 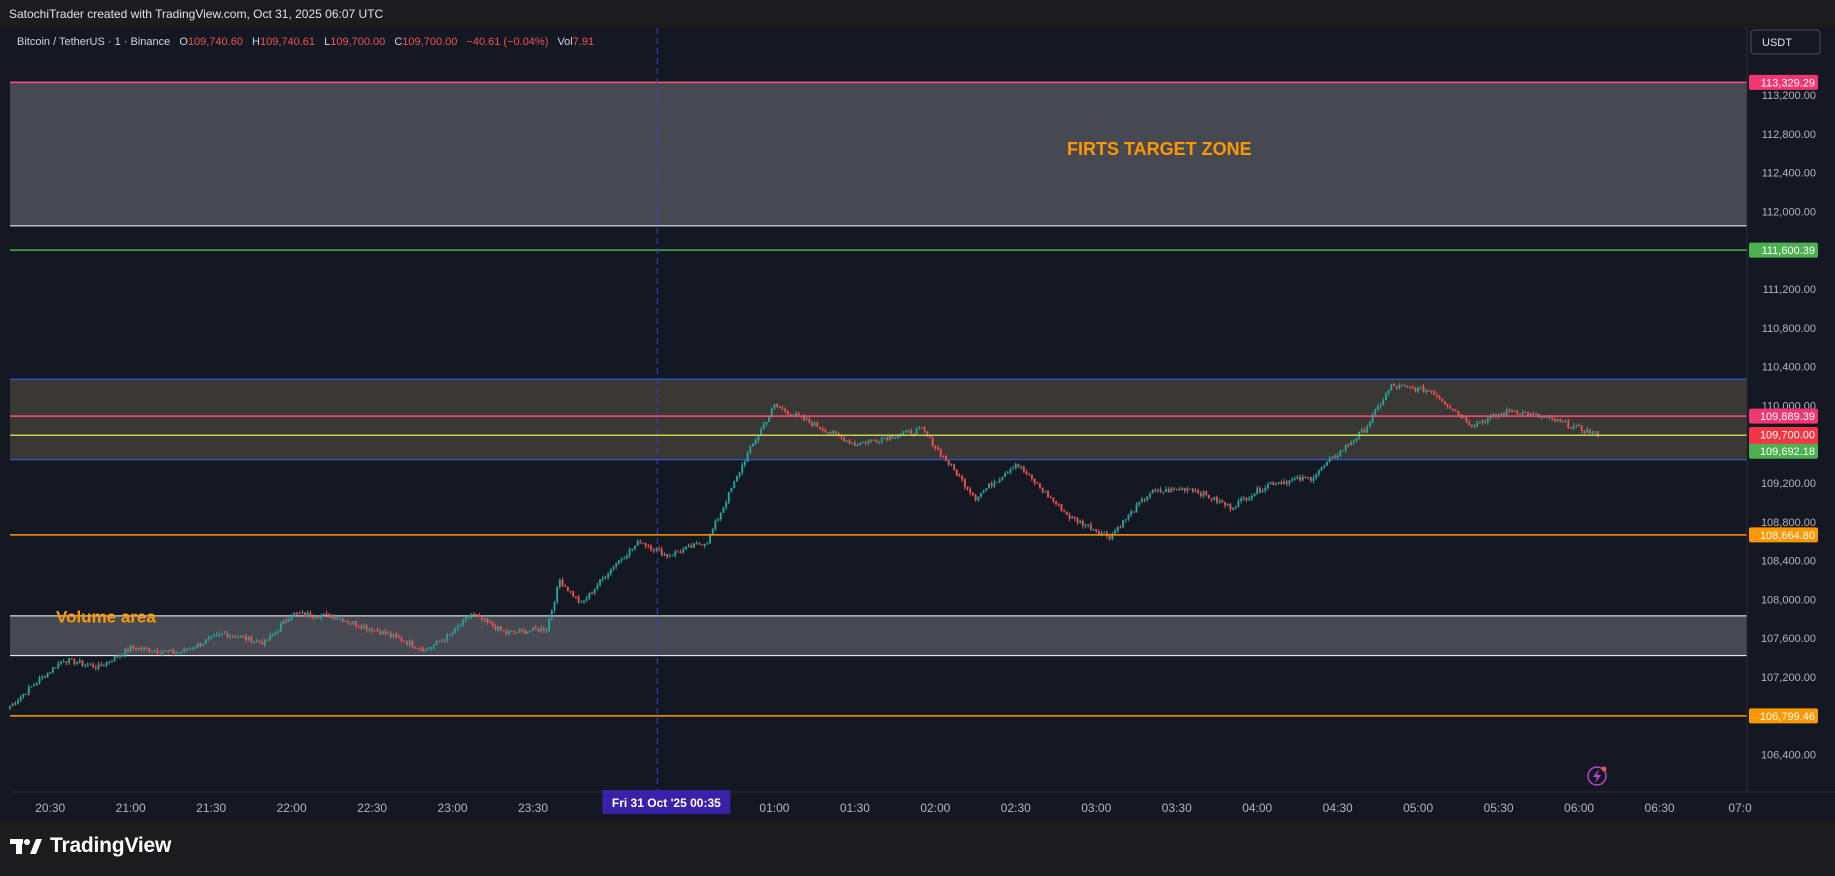 I want to click on legend-c-label: C, so click(x=398, y=42).